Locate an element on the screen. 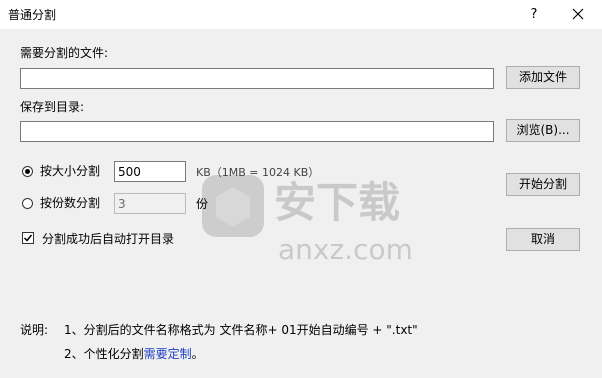 Image resolution: width=602 pixels, height=378 pixels. split-by-size-label: 按大小分割 is located at coordinates (70, 170).